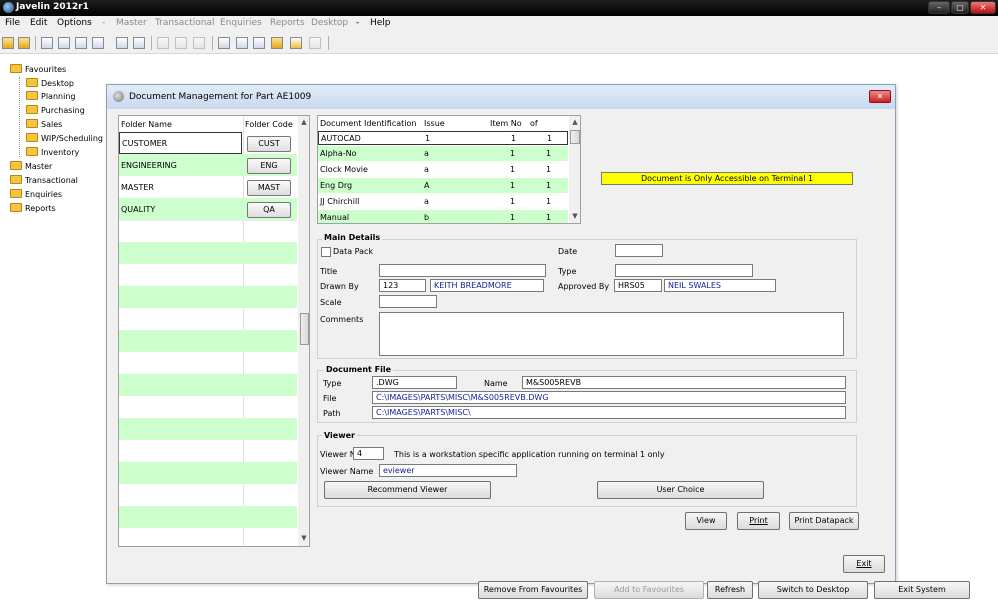 Image resolution: width=998 pixels, height=604 pixels. What do you see at coordinates (74, 23) in the screenshot?
I see `menu-options: Options` at bounding box center [74, 23].